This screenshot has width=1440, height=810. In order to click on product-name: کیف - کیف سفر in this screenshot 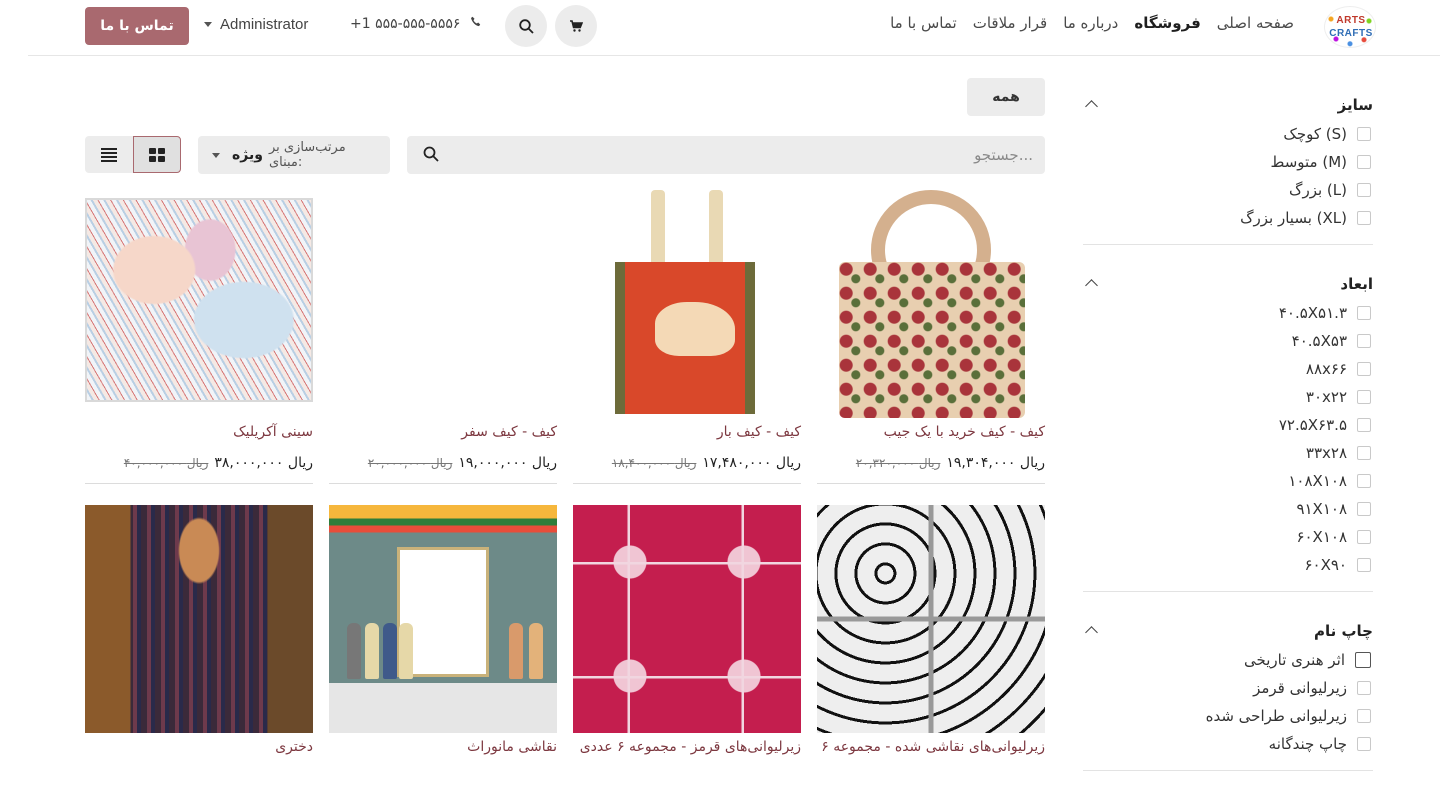, I will do `click(509, 432)`.